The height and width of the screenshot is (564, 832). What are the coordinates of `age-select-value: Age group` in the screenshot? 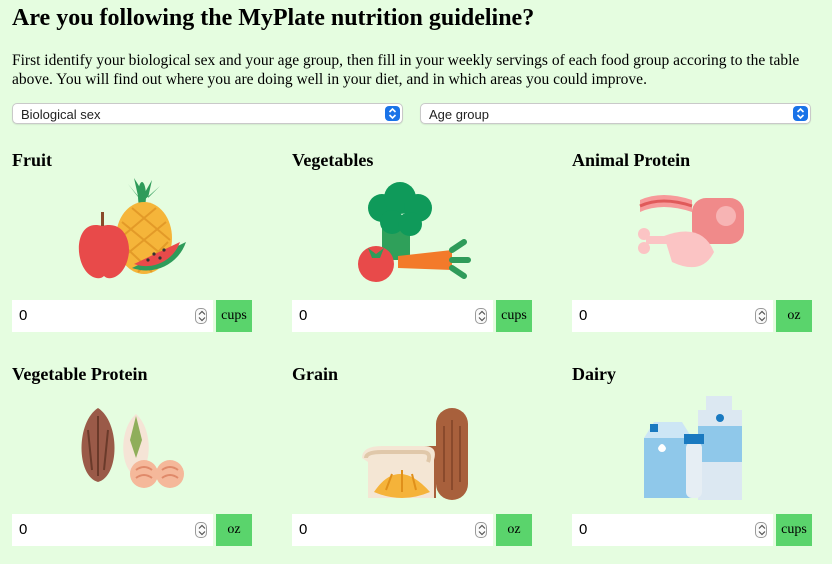 It's located at (459, 114).